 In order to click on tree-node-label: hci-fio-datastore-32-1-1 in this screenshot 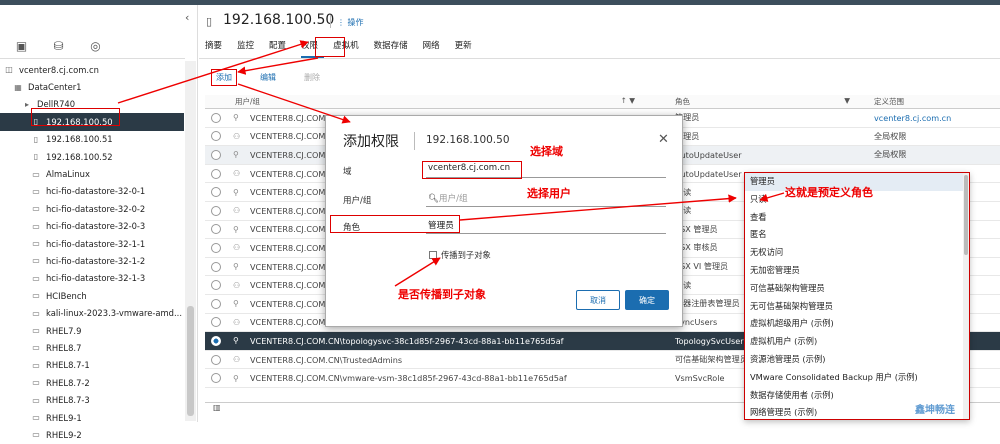, I will do `click(96, 243)`.